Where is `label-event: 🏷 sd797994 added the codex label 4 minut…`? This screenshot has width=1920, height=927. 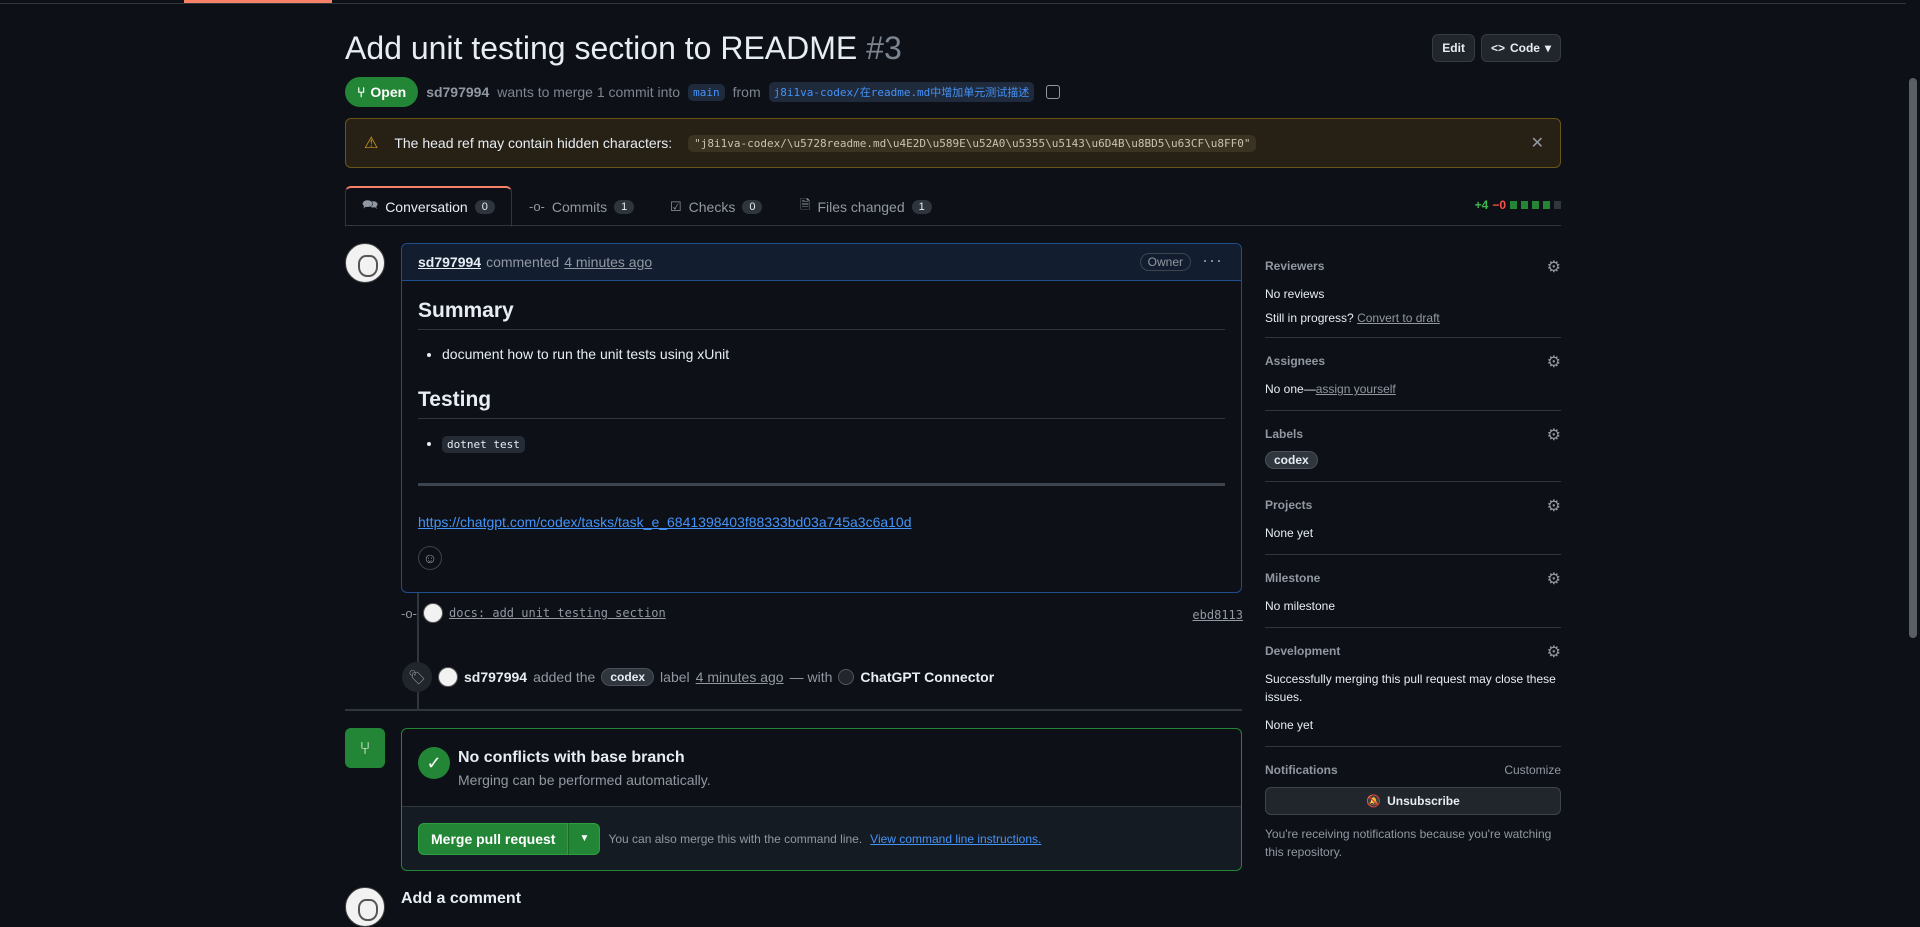 label-event: 🏷 sd797994 added the codex label 4 minut… is located at coordinates (698, 677).